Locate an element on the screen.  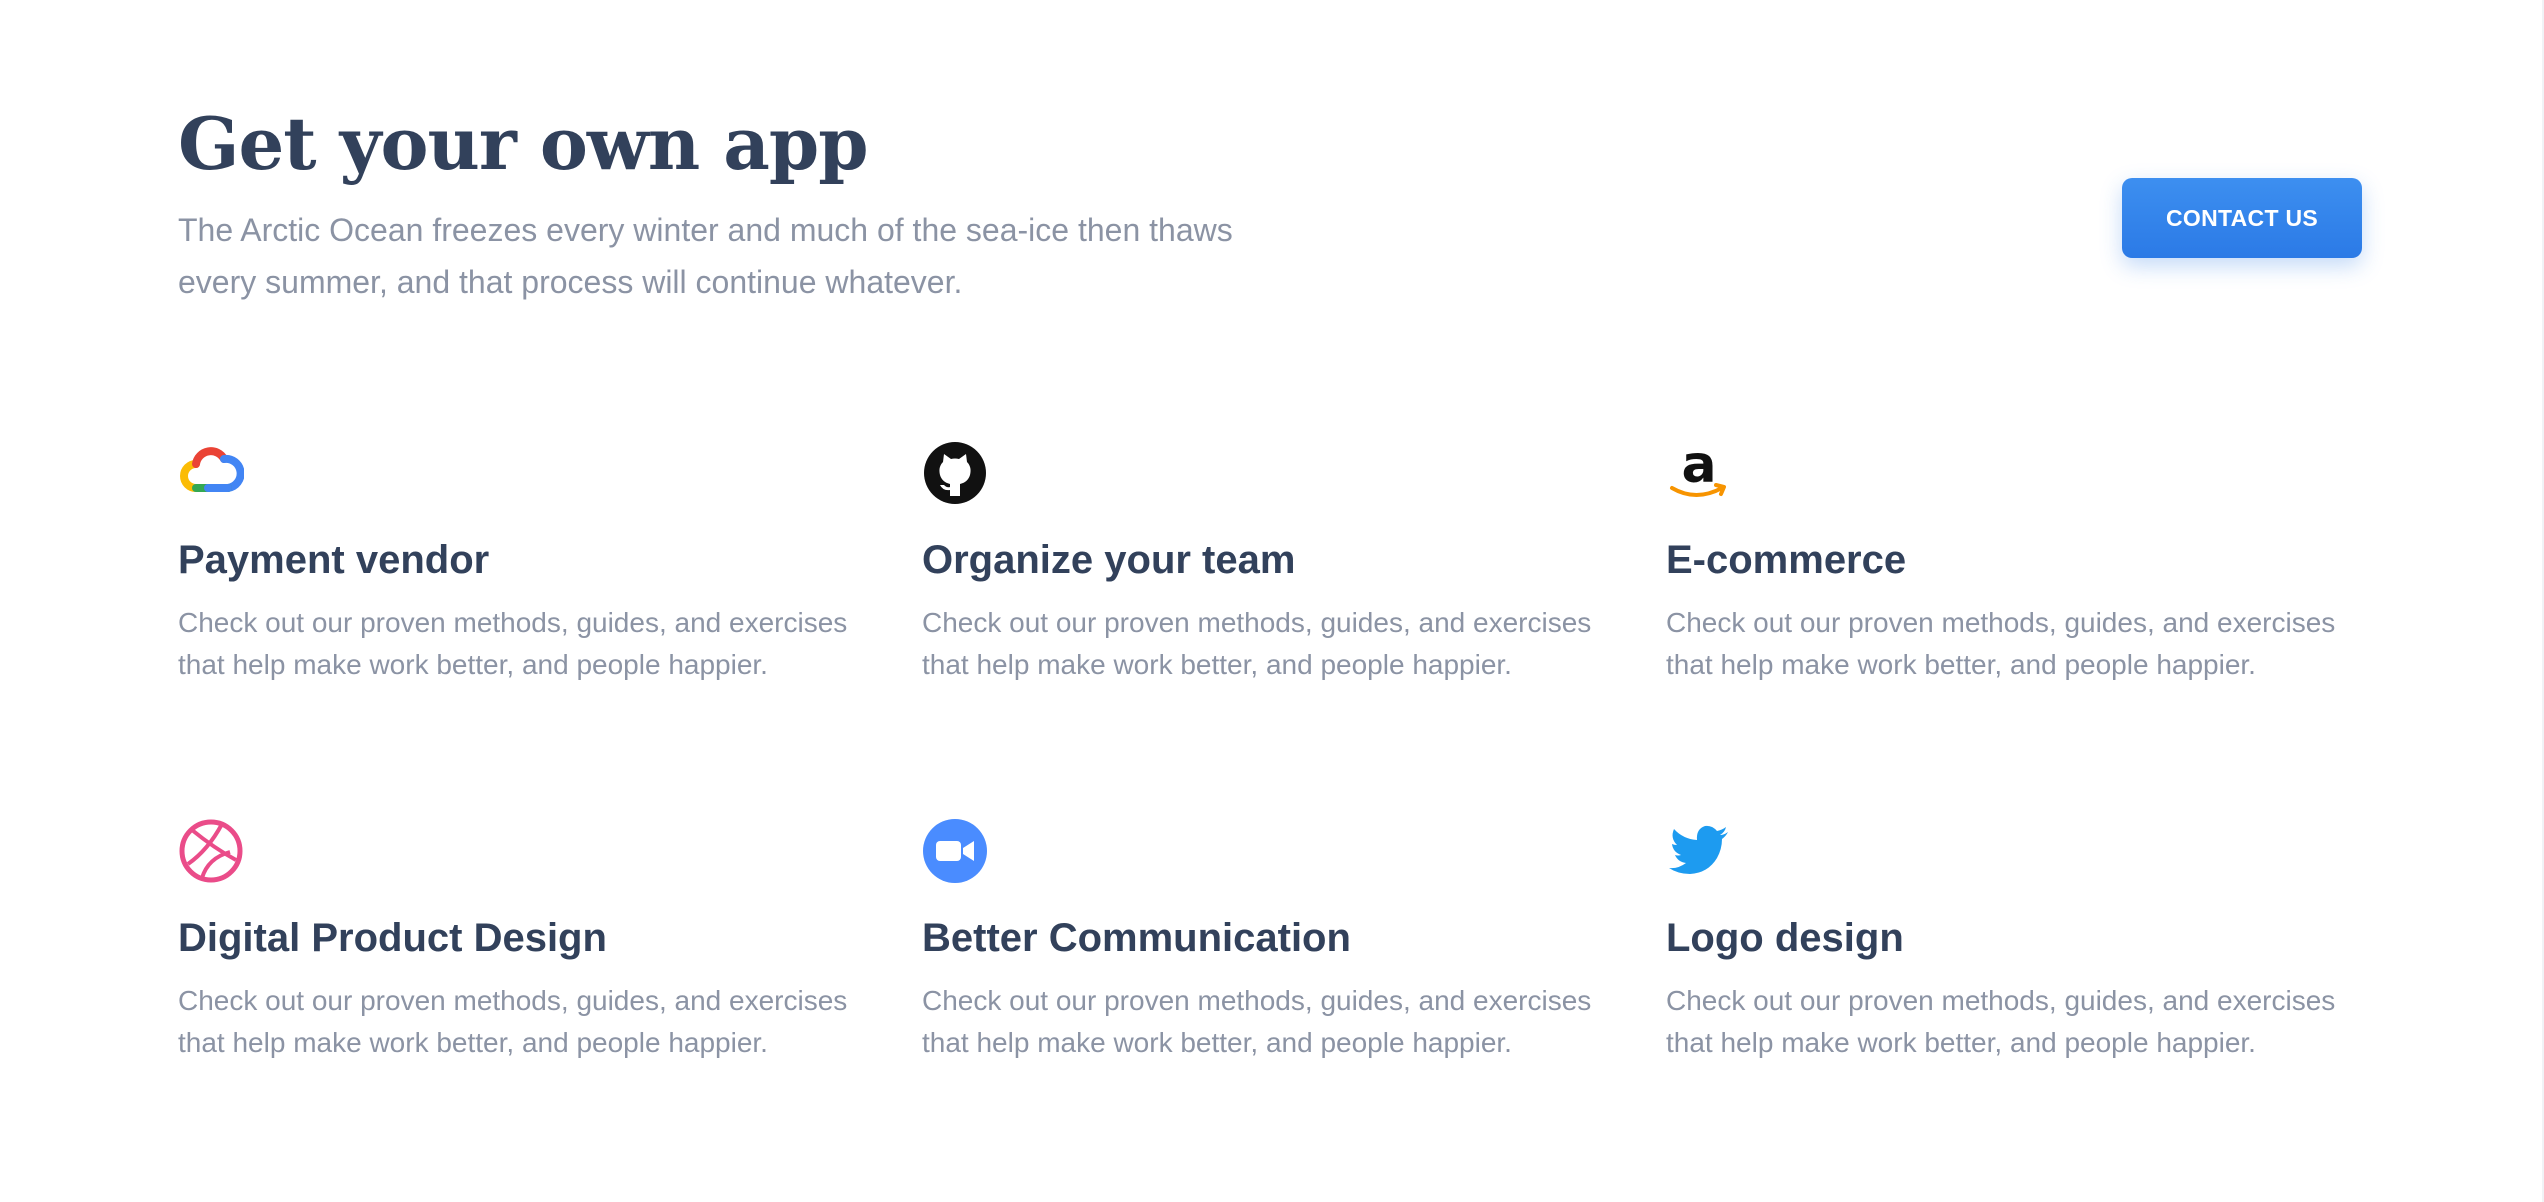
page-title: Get your own app is located at coordinates (523, 143).